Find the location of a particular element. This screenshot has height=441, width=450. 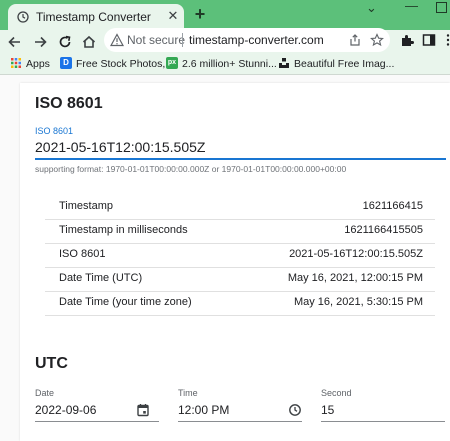

back-arrow-icon is located at coordinates (15, 42).